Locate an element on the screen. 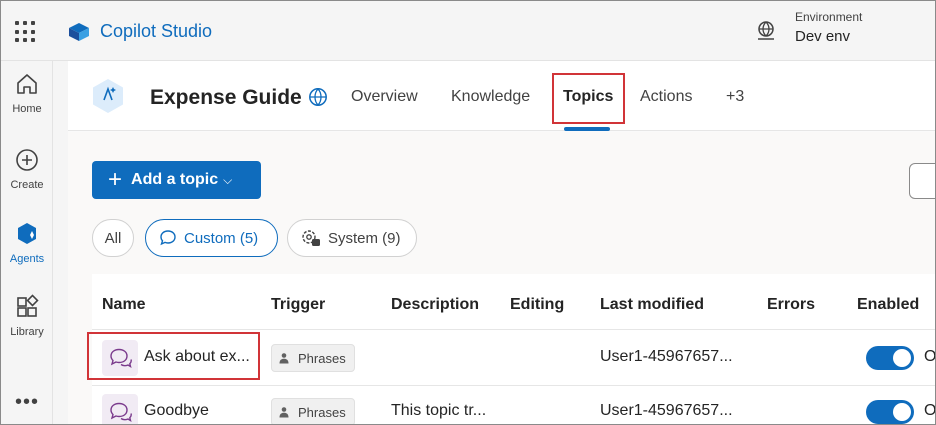  filter-custom-label: Custom (5) is located at coordinates (221, 238).